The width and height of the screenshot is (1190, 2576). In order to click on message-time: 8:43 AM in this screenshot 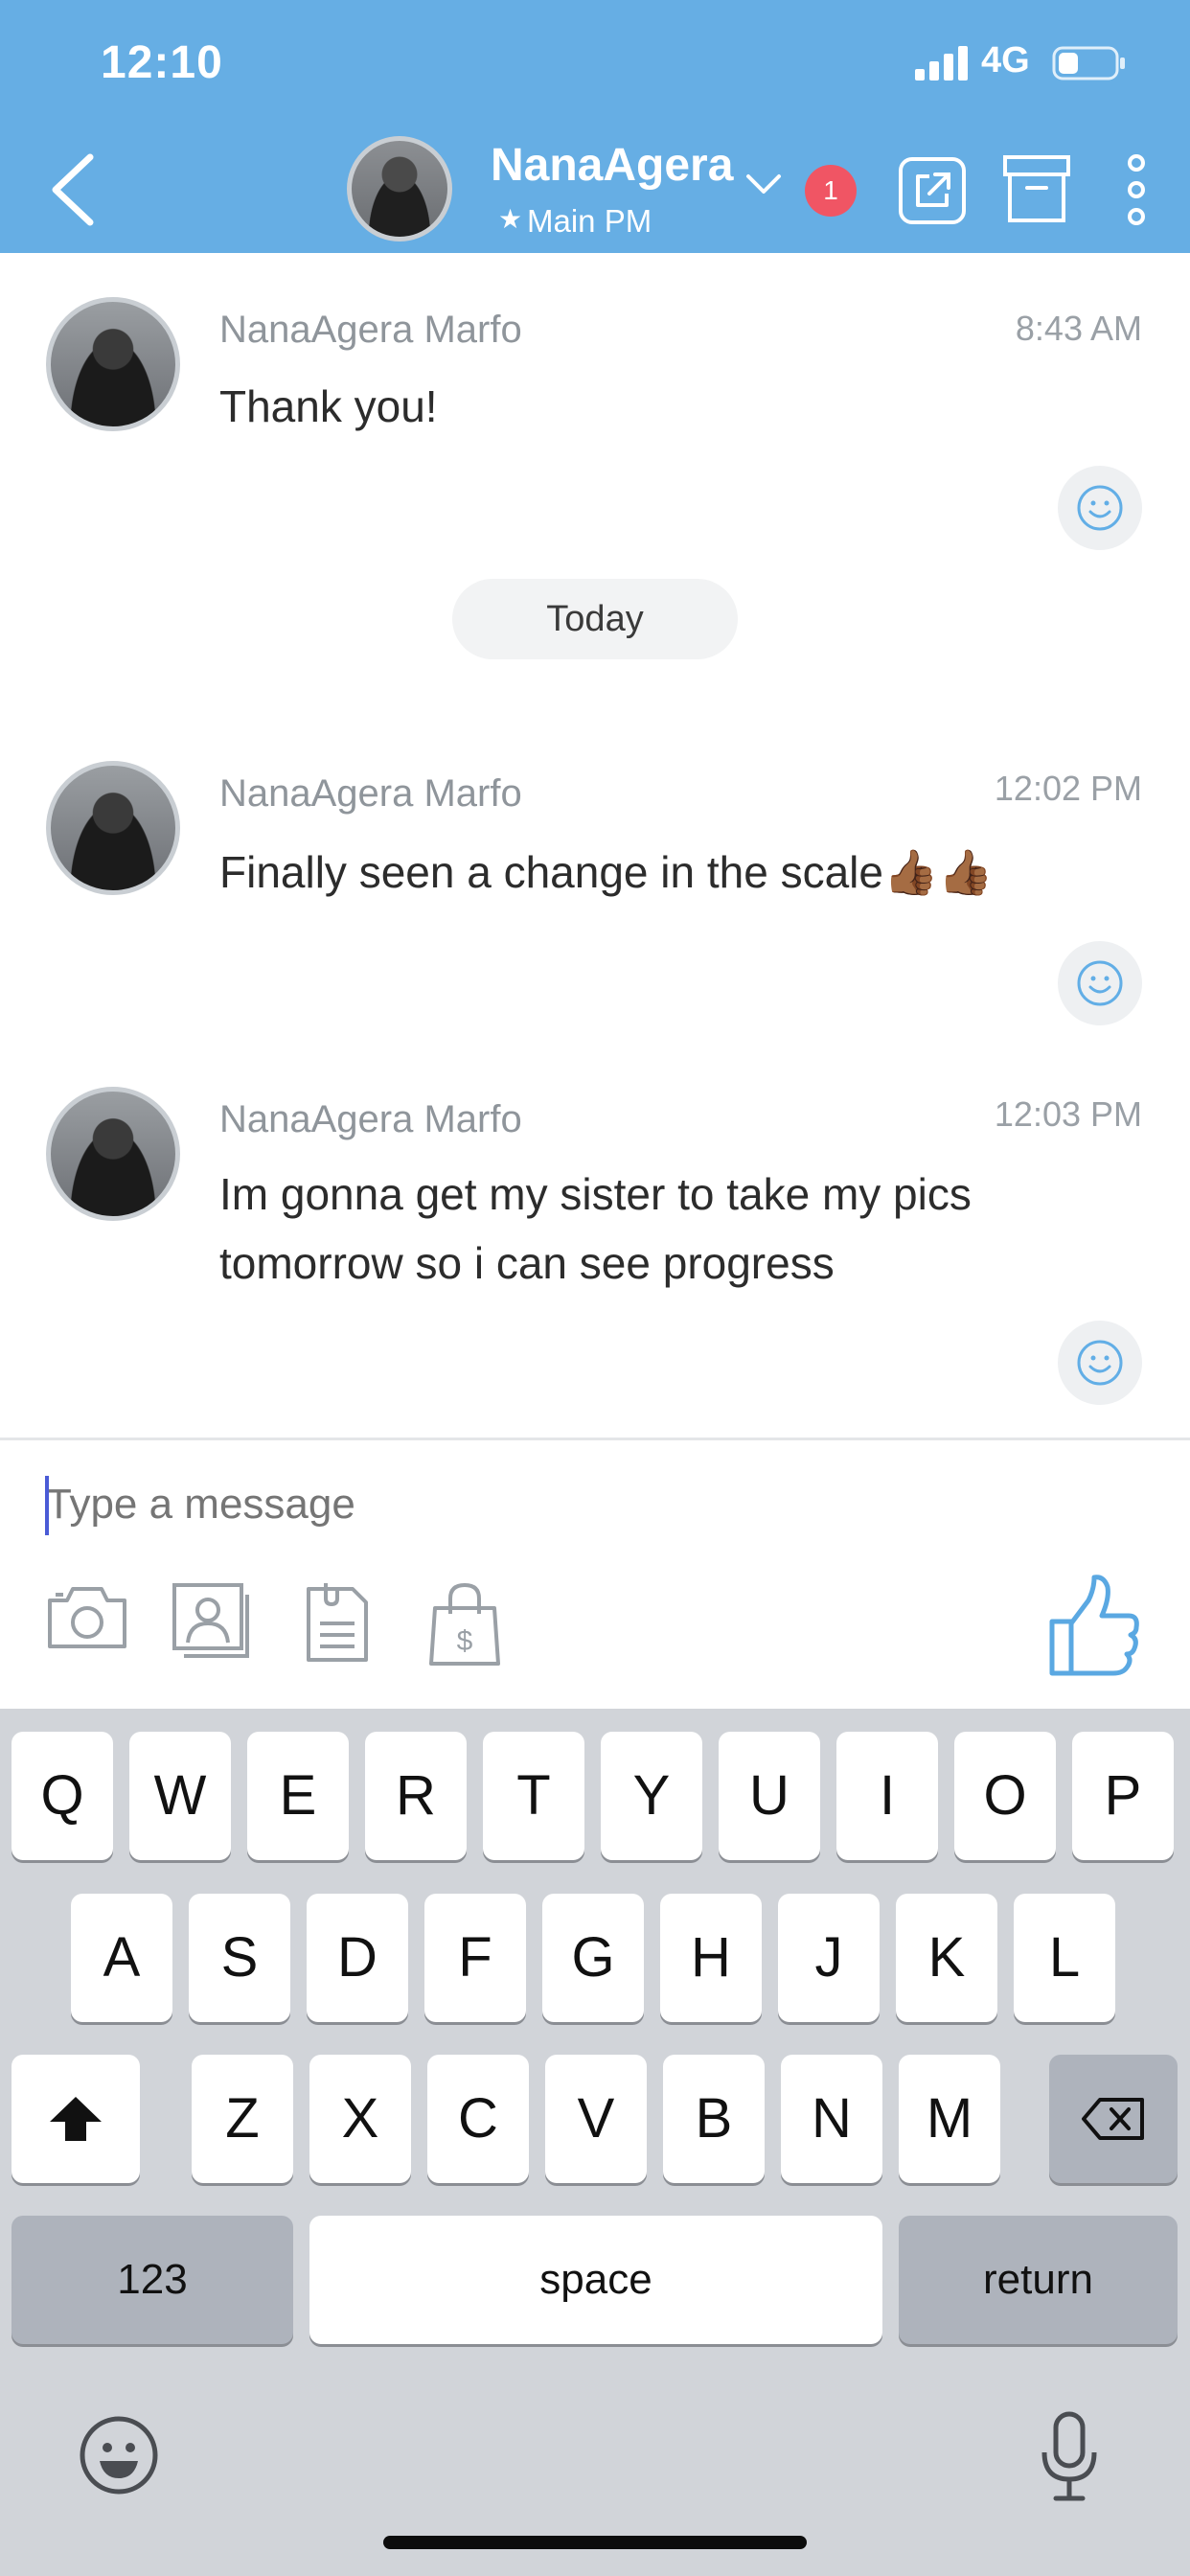, I will do `click(1078, 328)`.